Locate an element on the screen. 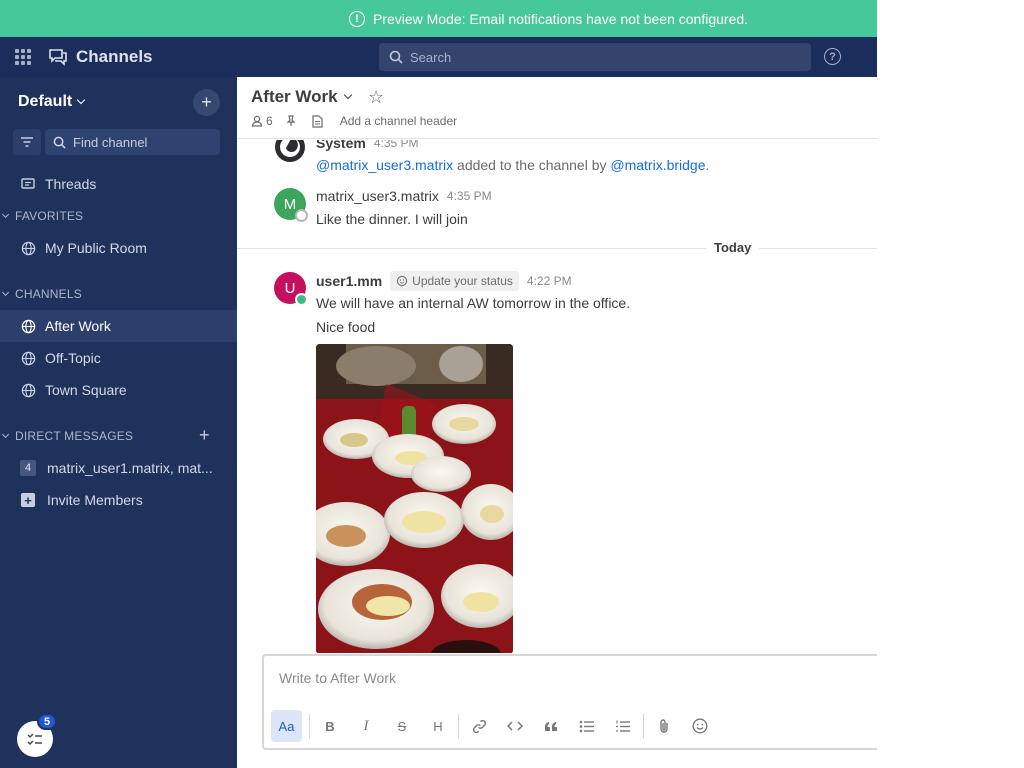 This screenshot has width=1024, height=768. direct-messages-section-header: DIRECT MESSAGES is located at coordinates (67, 436).